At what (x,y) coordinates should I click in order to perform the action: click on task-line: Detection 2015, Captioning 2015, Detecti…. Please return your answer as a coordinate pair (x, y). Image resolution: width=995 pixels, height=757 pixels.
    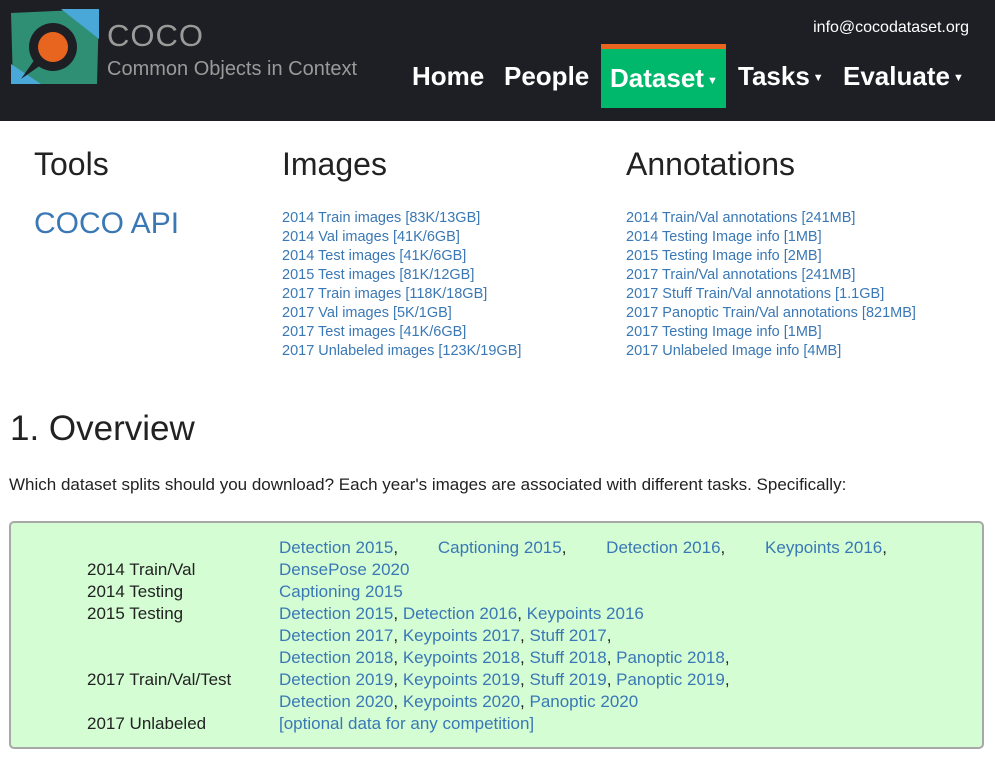
    Looking at the image, I should click on (583, 547).